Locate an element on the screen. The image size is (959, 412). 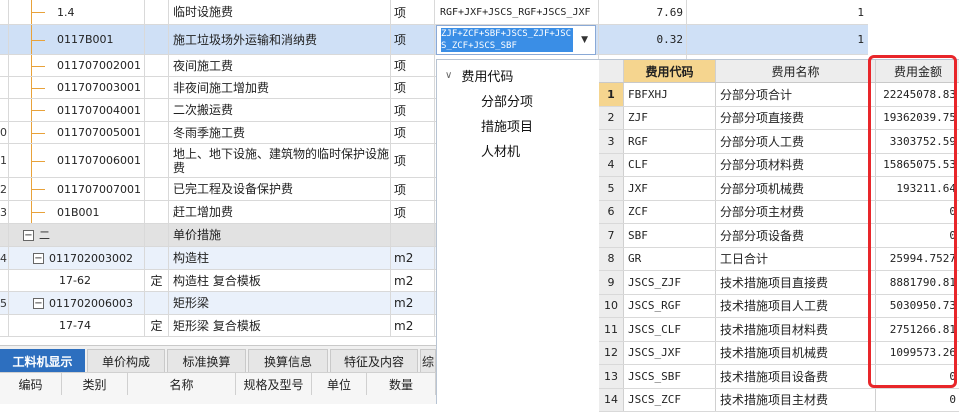
tab-0: 工料机显示 is located at coordinates (42, 361).